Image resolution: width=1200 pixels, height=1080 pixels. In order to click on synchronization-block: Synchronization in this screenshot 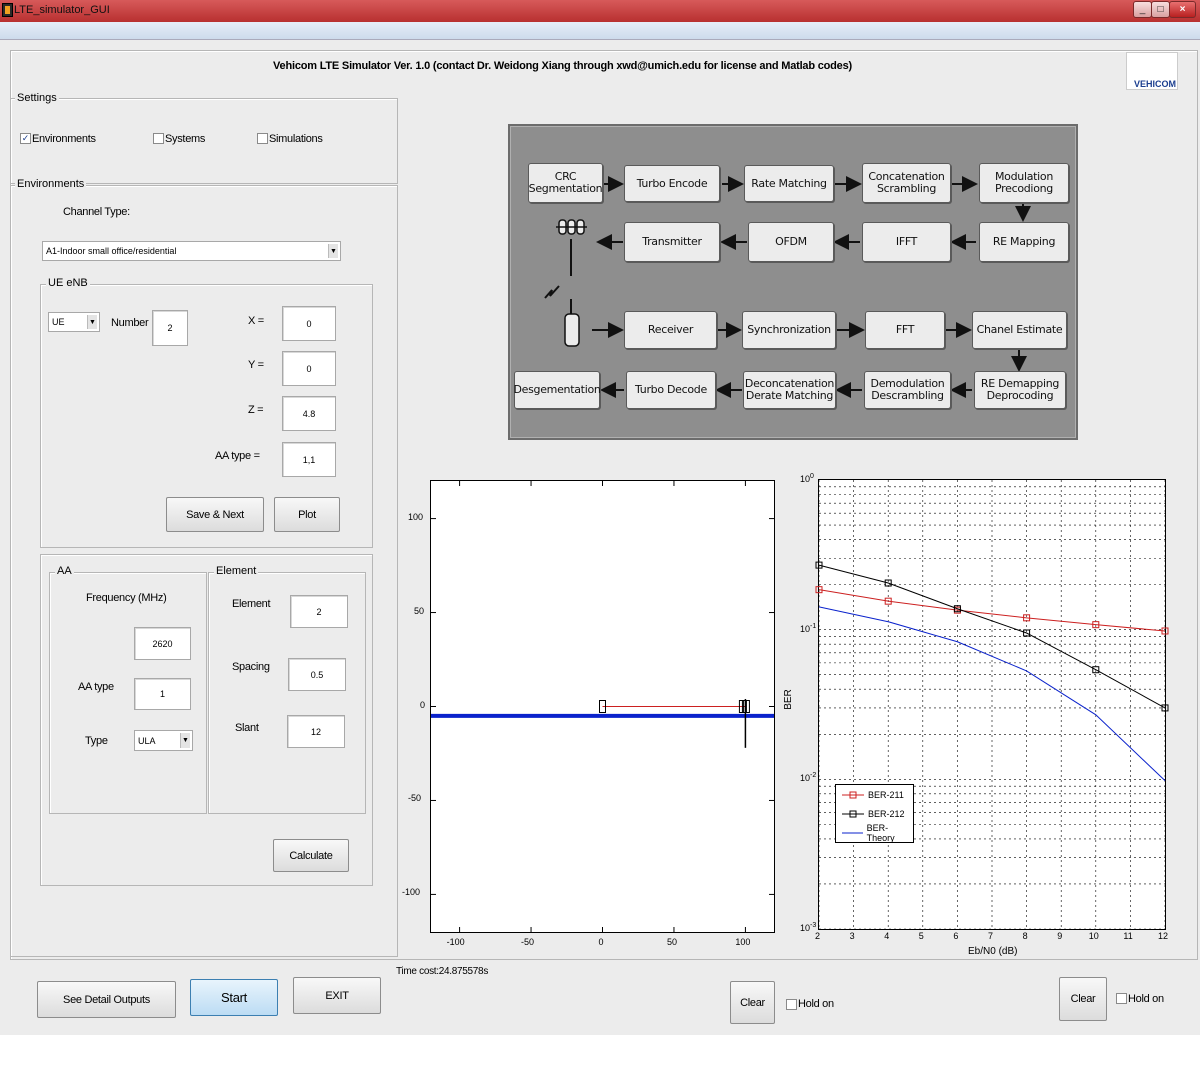, I will do `click(789, 330)`.